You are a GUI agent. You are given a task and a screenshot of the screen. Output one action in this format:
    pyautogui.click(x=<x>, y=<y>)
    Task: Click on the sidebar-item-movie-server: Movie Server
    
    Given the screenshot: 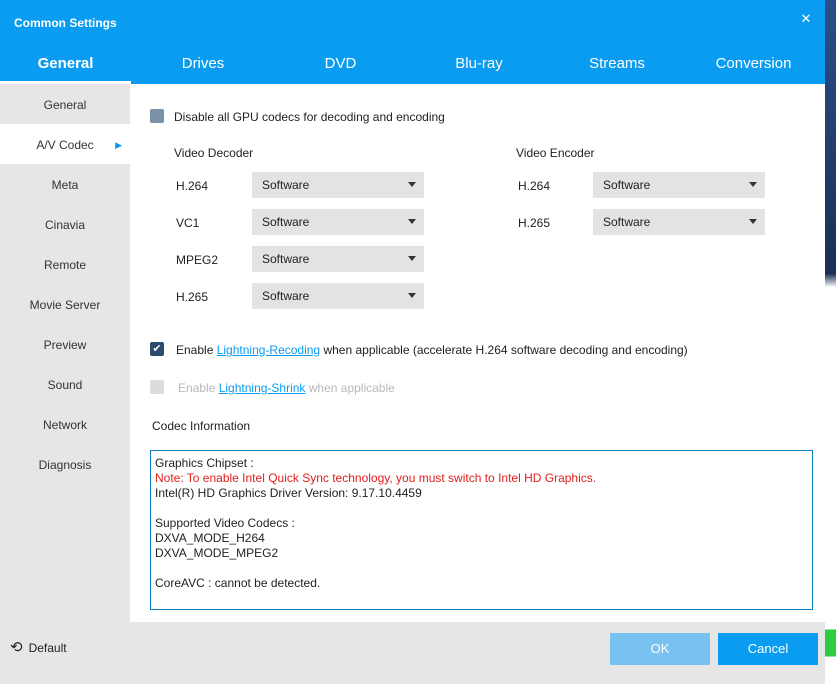 What is the action you would take?
    pyautogui.click(x=65, y=304)
    